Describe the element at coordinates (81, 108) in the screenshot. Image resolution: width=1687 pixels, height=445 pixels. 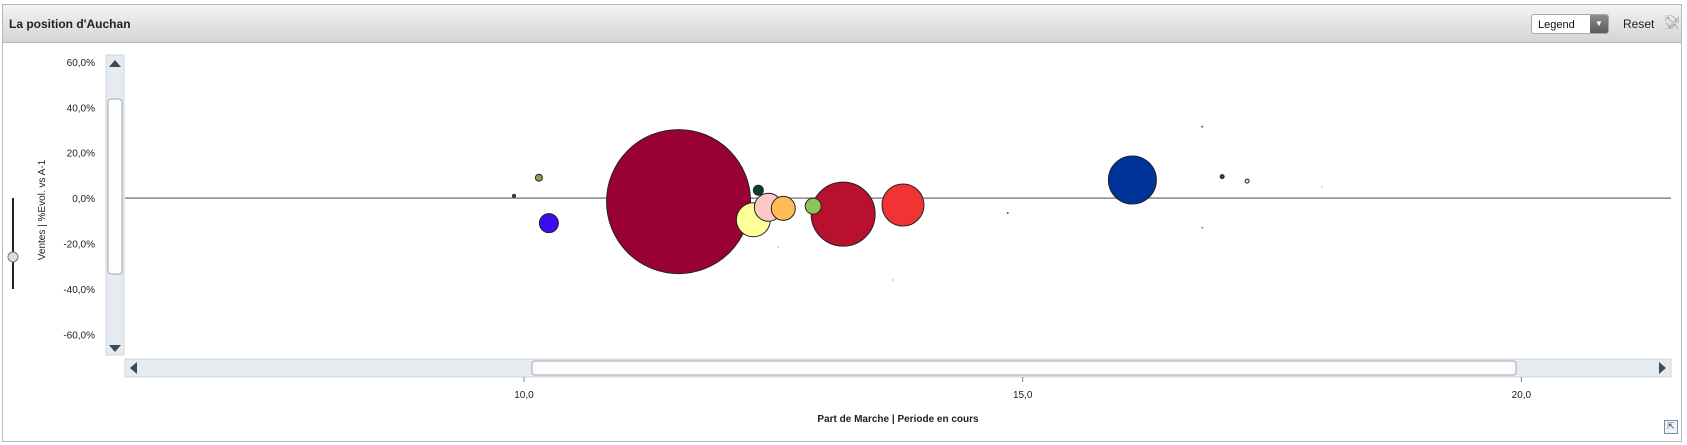
I see `y-tick-label: 40,0%` at that location.